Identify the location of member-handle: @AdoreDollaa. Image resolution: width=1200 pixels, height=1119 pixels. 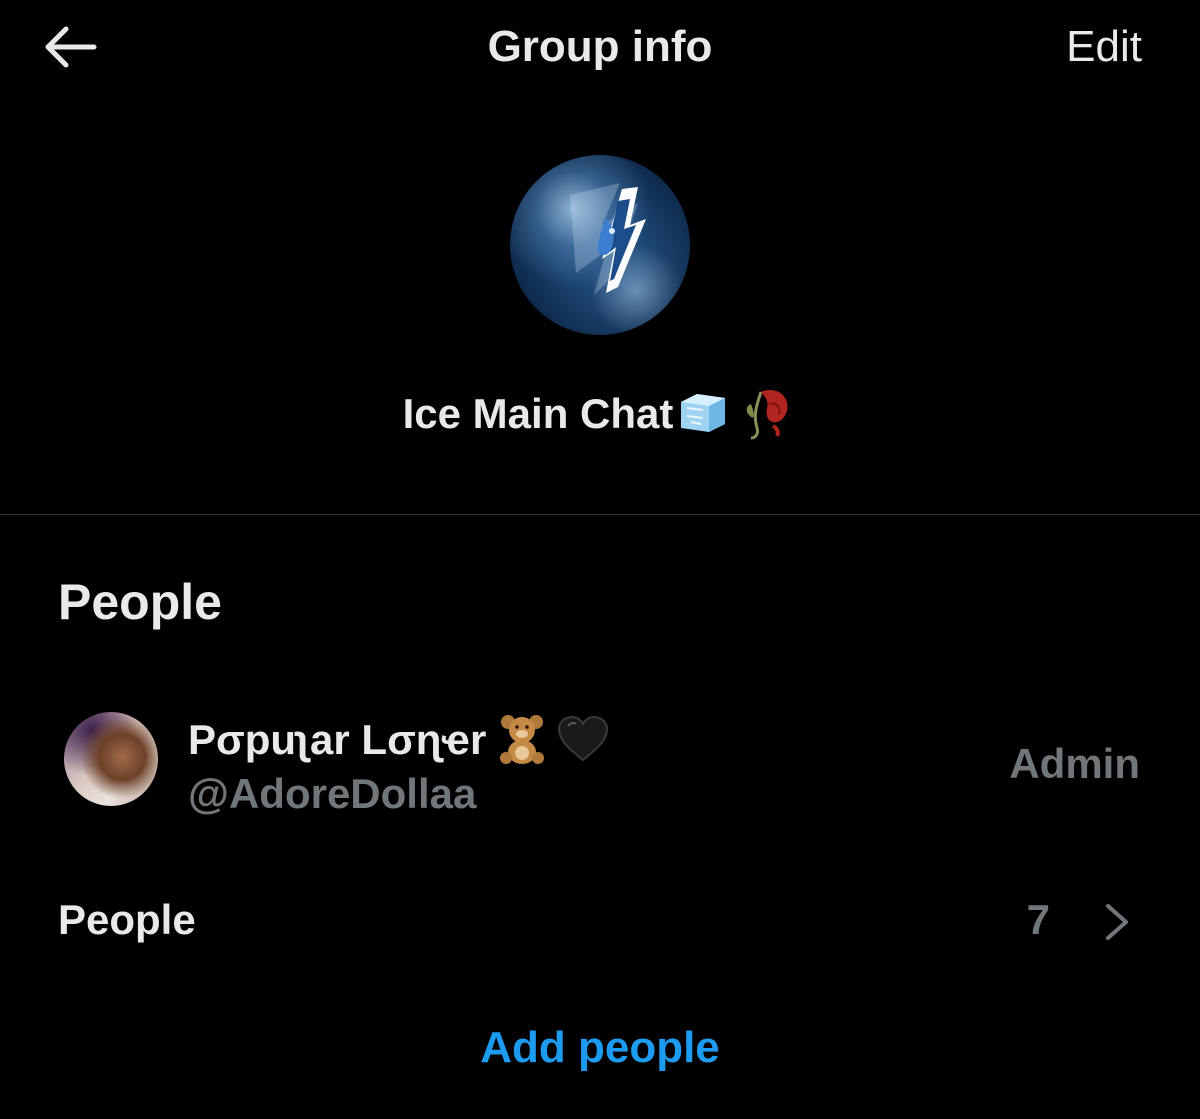
(332, 793).